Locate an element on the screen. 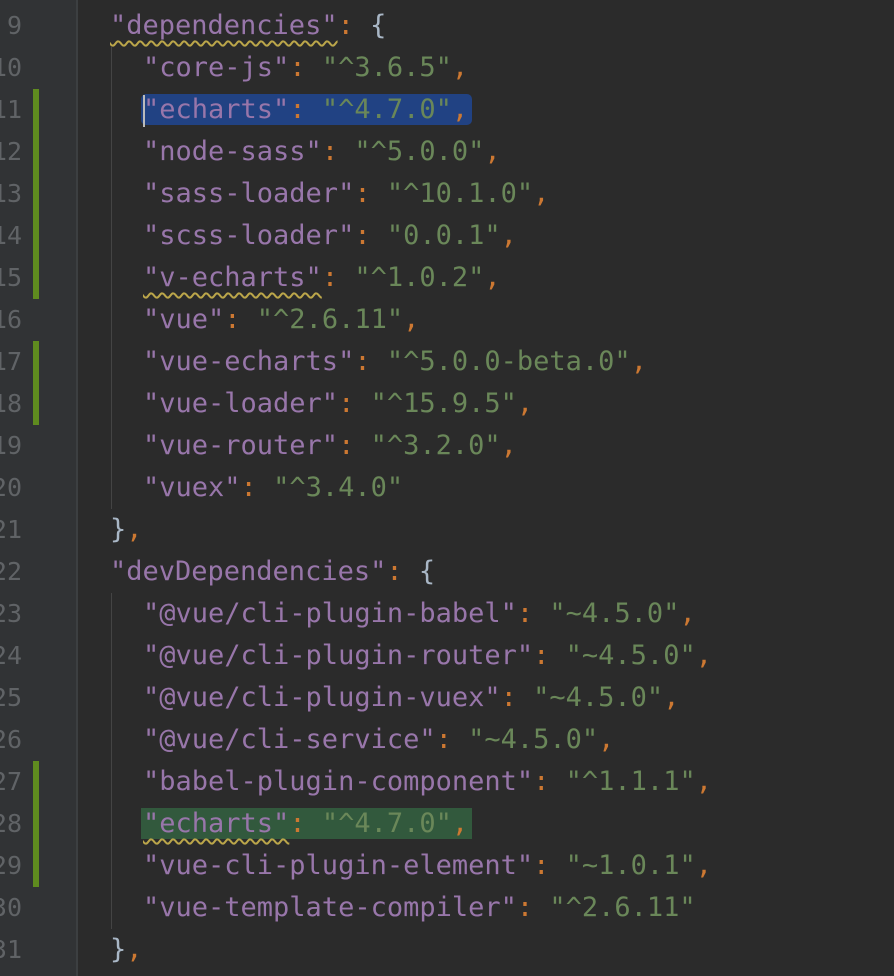  json-value: "^5.0.0" is located at coordinates (419, 151).